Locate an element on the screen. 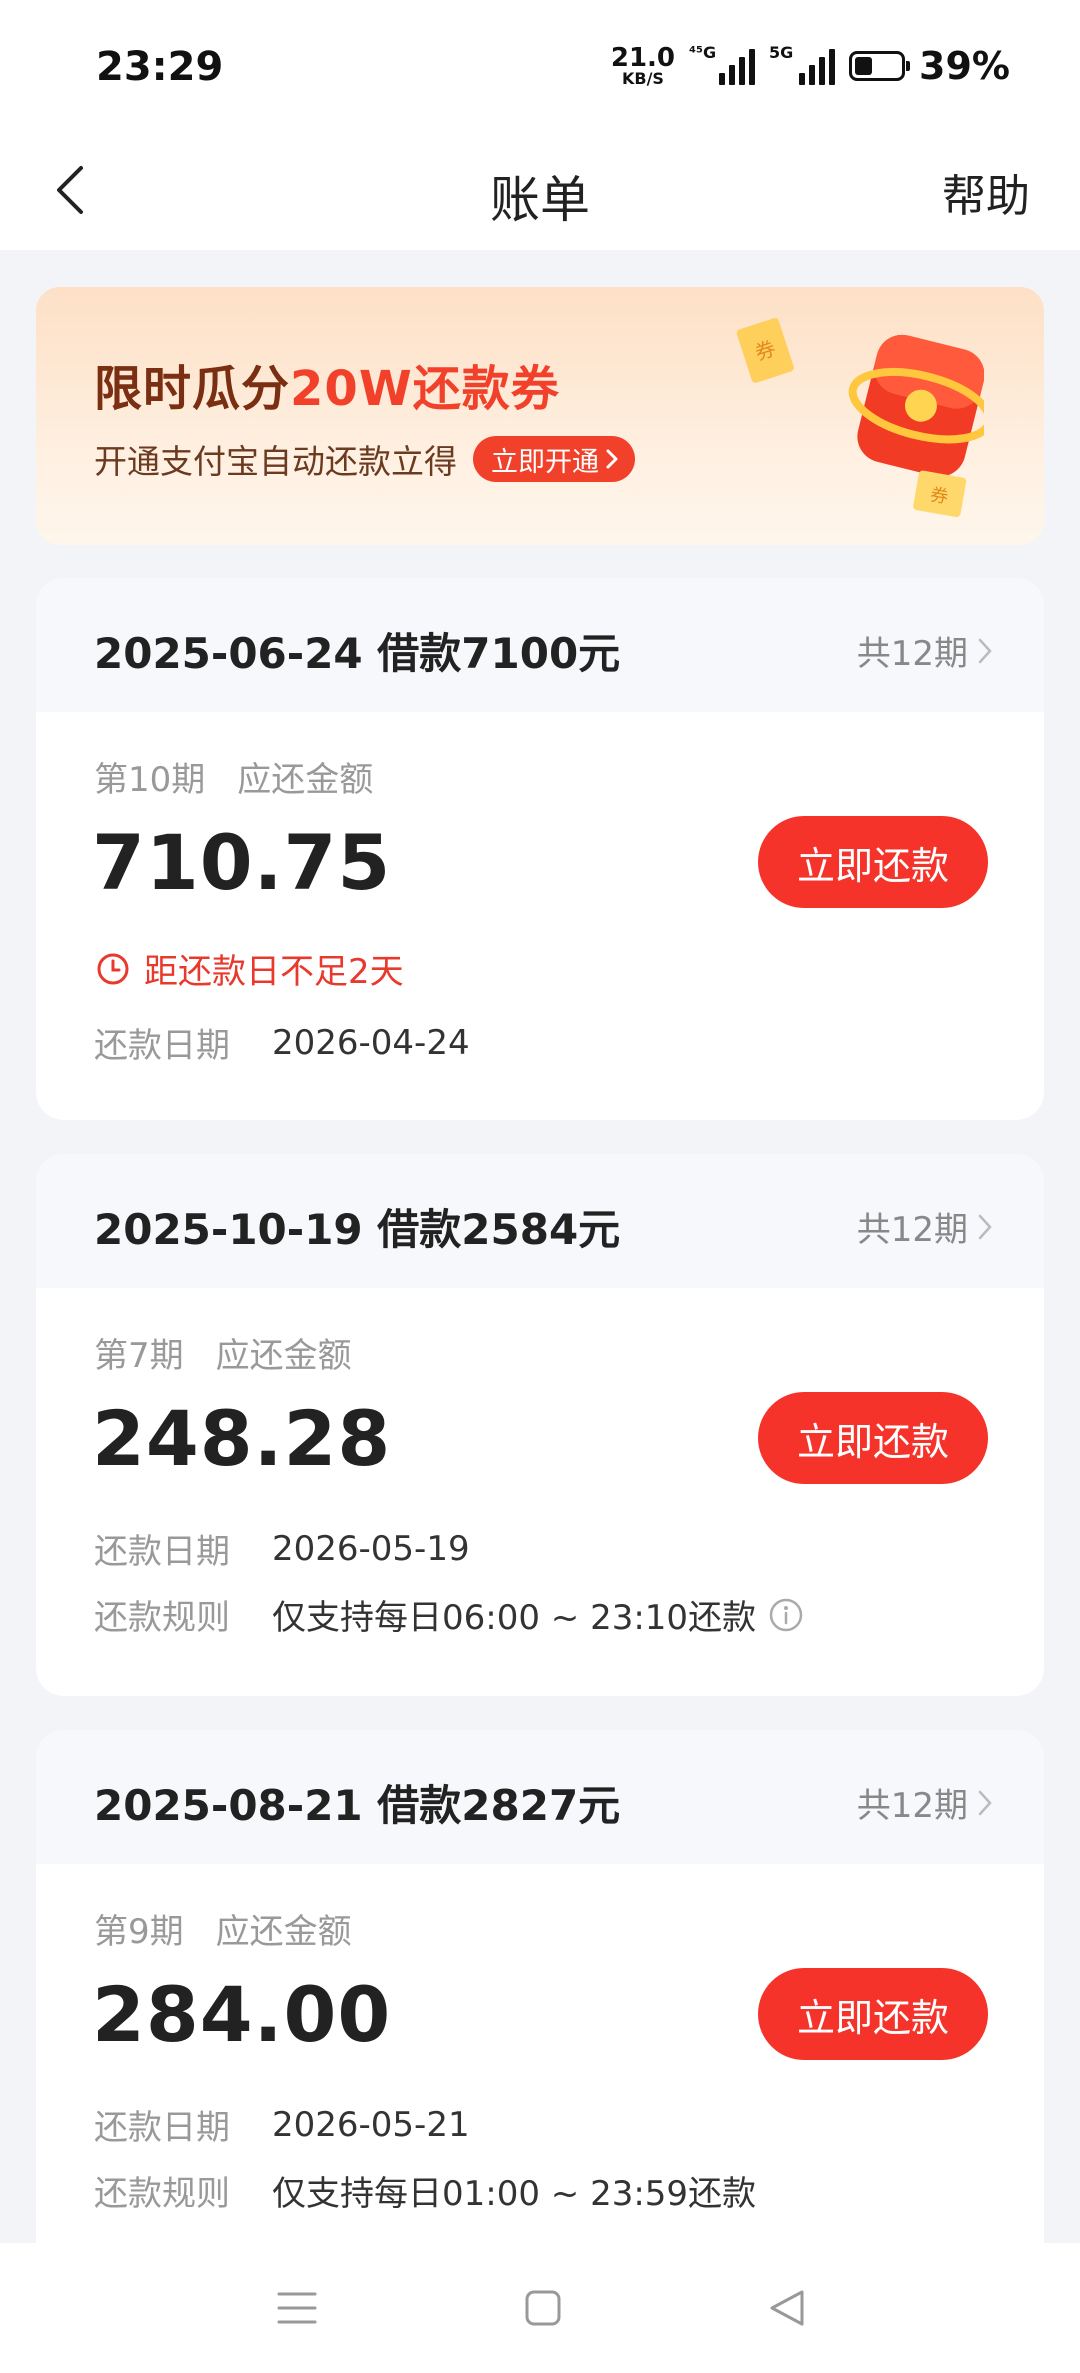 The image size is (1080, 2373). battery-percent: 39% is located at coordinates (964, 66).